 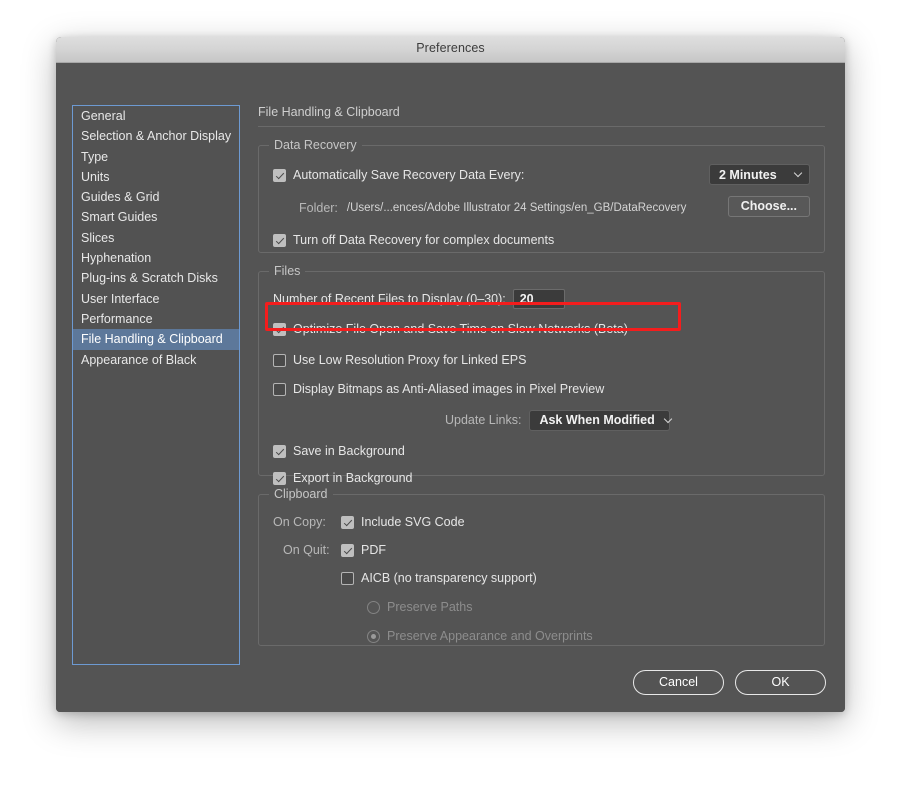 I want to click on checkbox-optimize-file-open, so click(x=279, y=329).